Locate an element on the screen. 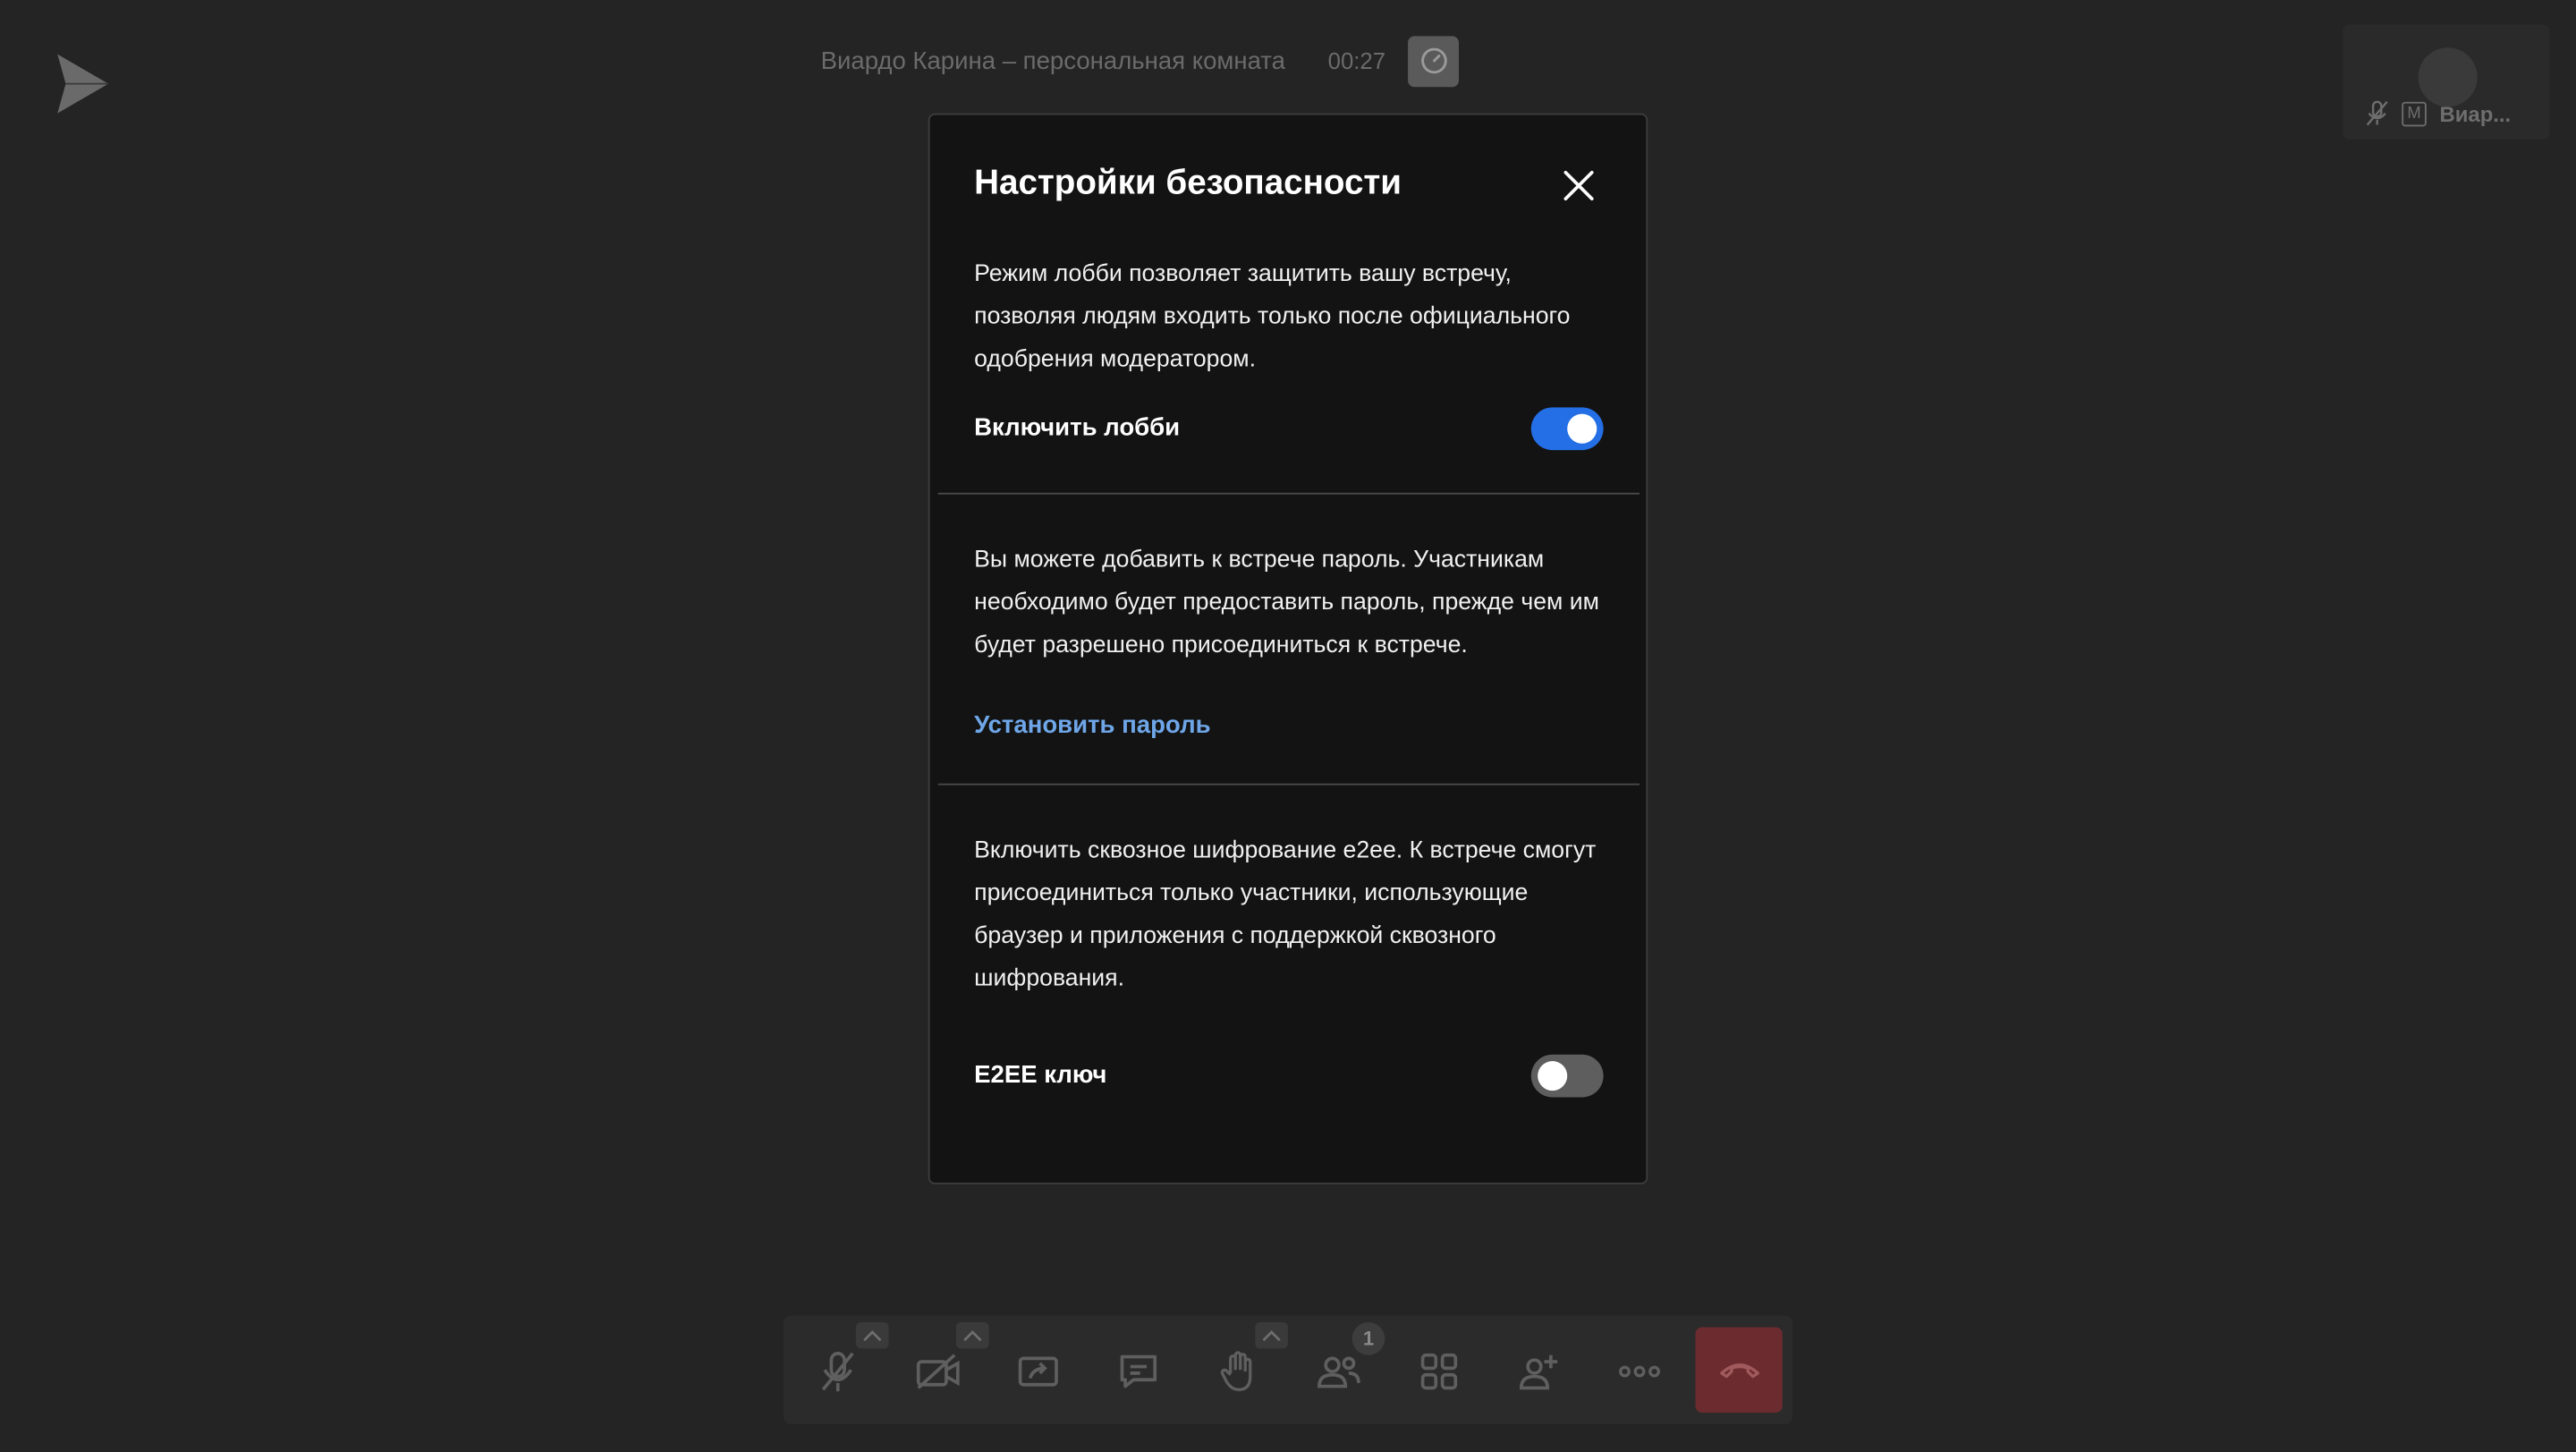 The image size is (2576, 1452). microphone-button is located at coordinates (837, 1372).